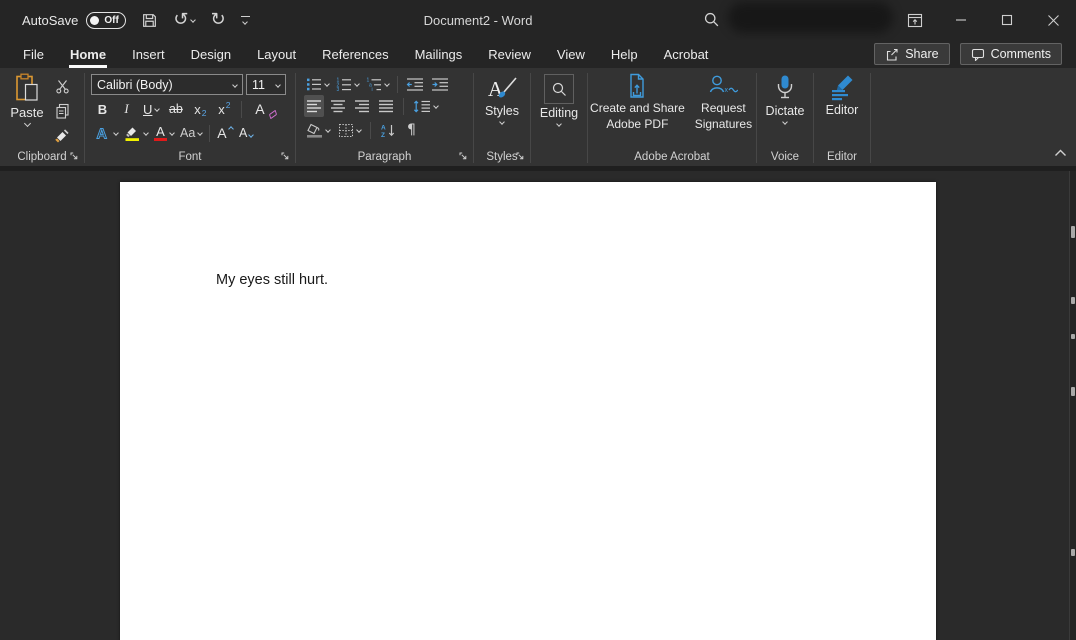 This screenshot has height=640, width=1076. Describe the element at coordinates (157, 109) in the screenshot. I see `underline-dropdown-icon` at that location.